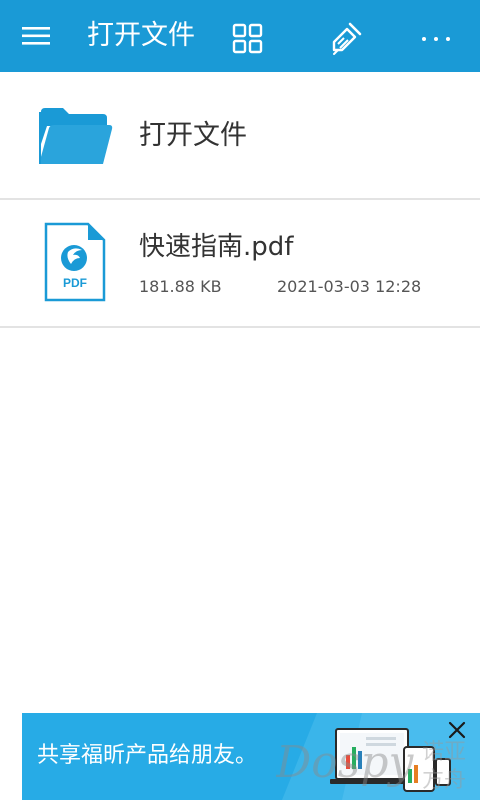 This screenshot has width=480, height=800. Describe the element at coordinates (248, 39) in the screenshot. I see `grid-view-icon` at that location.